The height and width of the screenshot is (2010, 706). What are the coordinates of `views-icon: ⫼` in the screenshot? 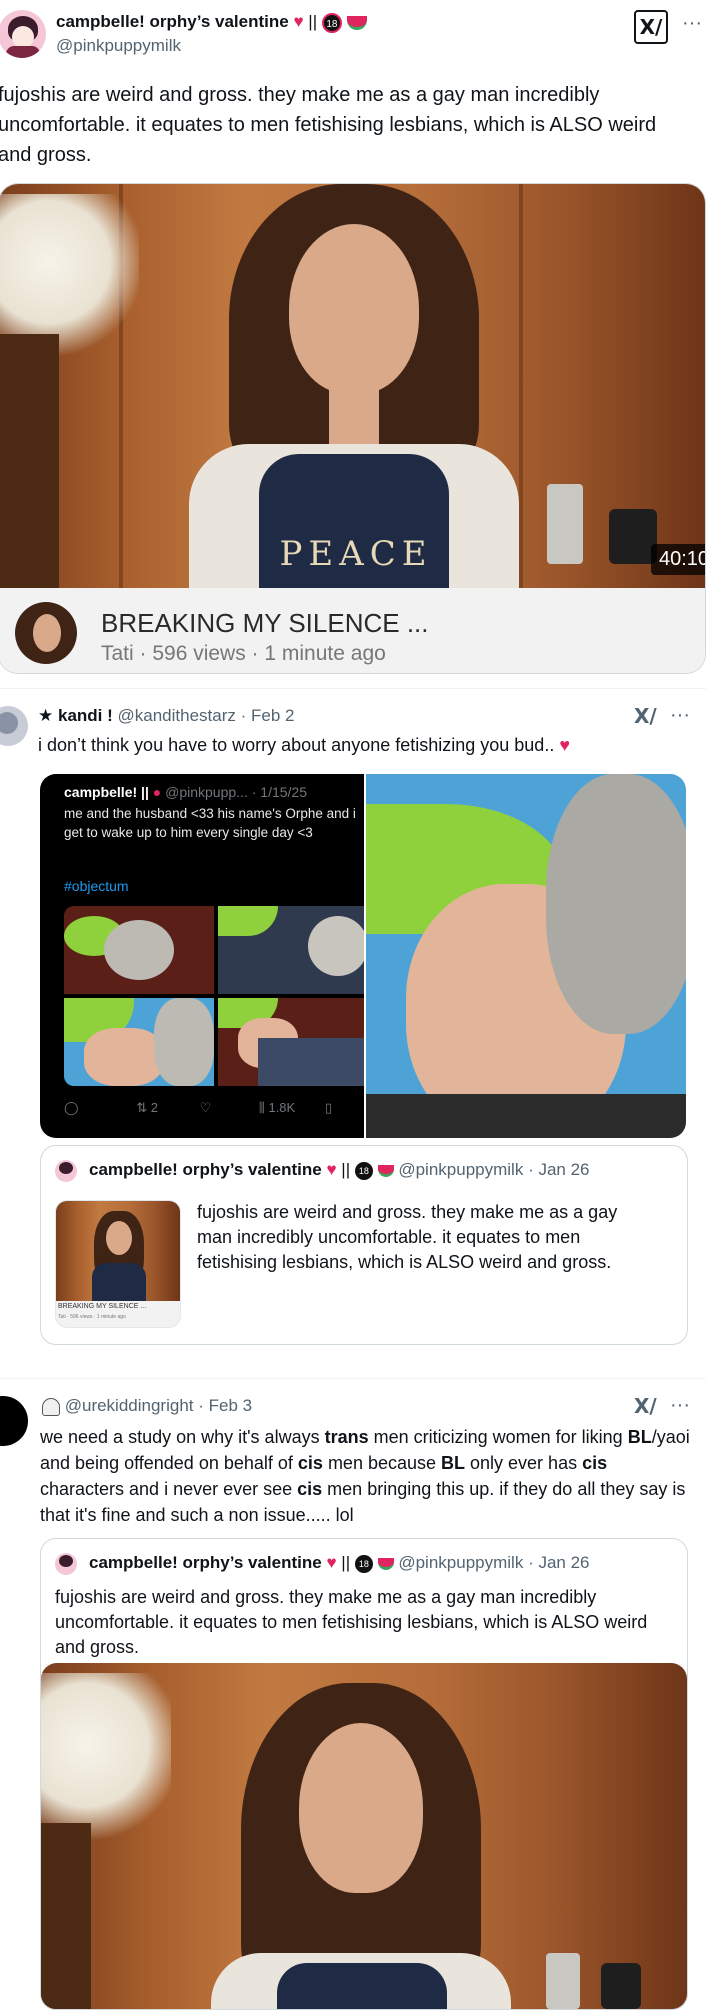 It's located at (261, 1107).